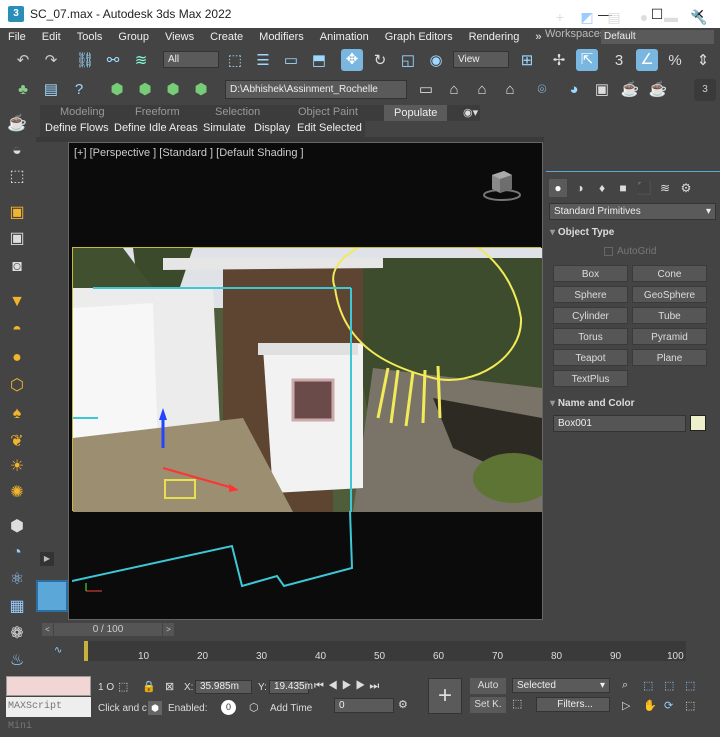  What do you see at coordinates (23, 61) in the screenshot?
I see `undo-icon: ↶` at bounding box center [23, 61].